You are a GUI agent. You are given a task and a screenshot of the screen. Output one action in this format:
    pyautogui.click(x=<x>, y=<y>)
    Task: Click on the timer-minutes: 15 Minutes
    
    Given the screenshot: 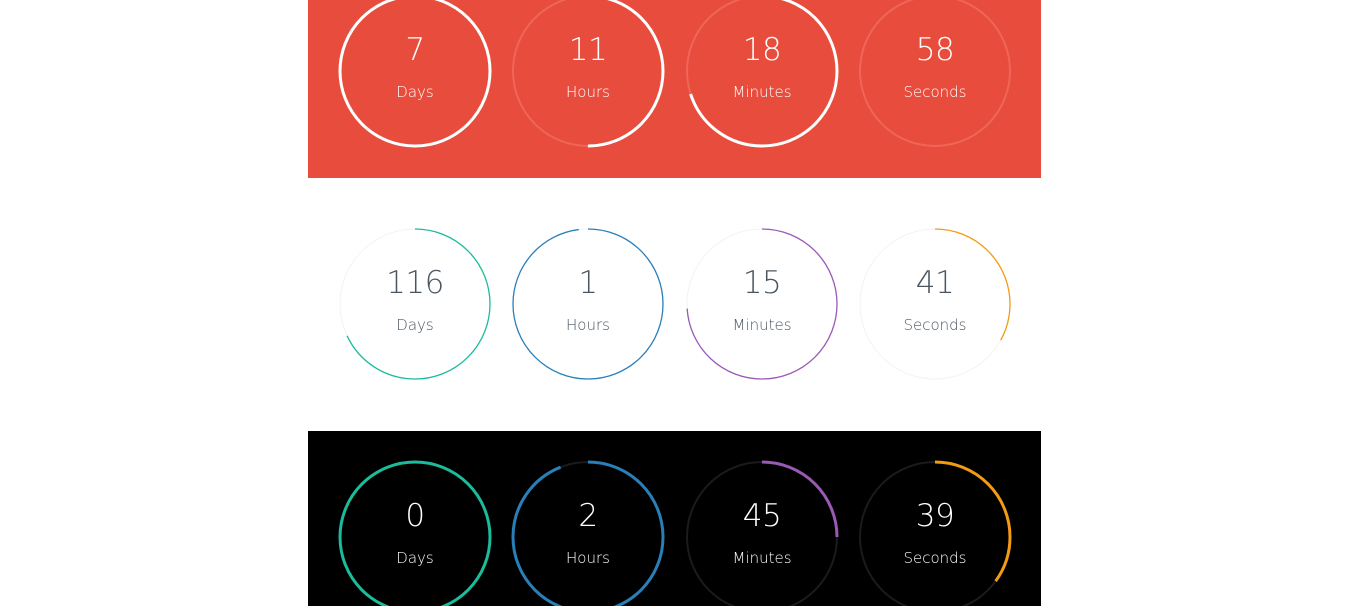 What is the action you would take?
    pyautogui.click(x=762, y=304)
    